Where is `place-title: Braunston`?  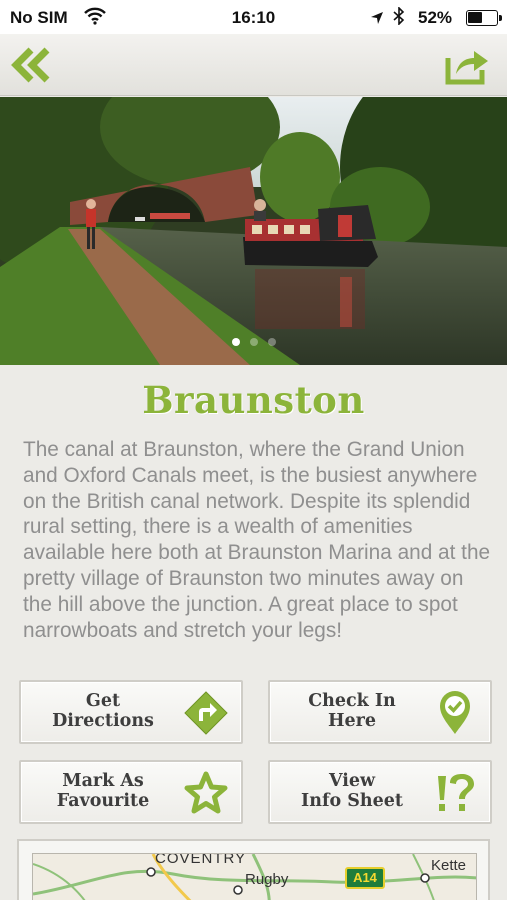 place-title: Braunston is located at coordinates (253, 400).